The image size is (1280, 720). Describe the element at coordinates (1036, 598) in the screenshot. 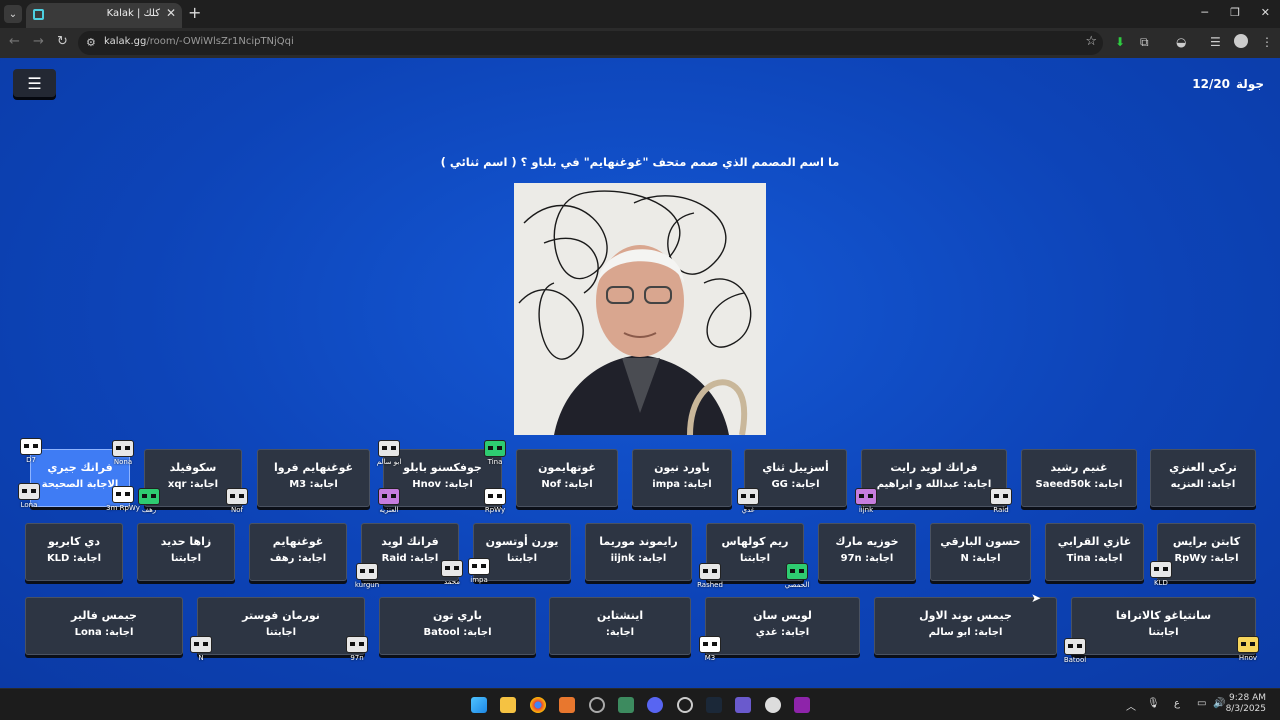

I see `mouse-cursor: ➤` at that location.